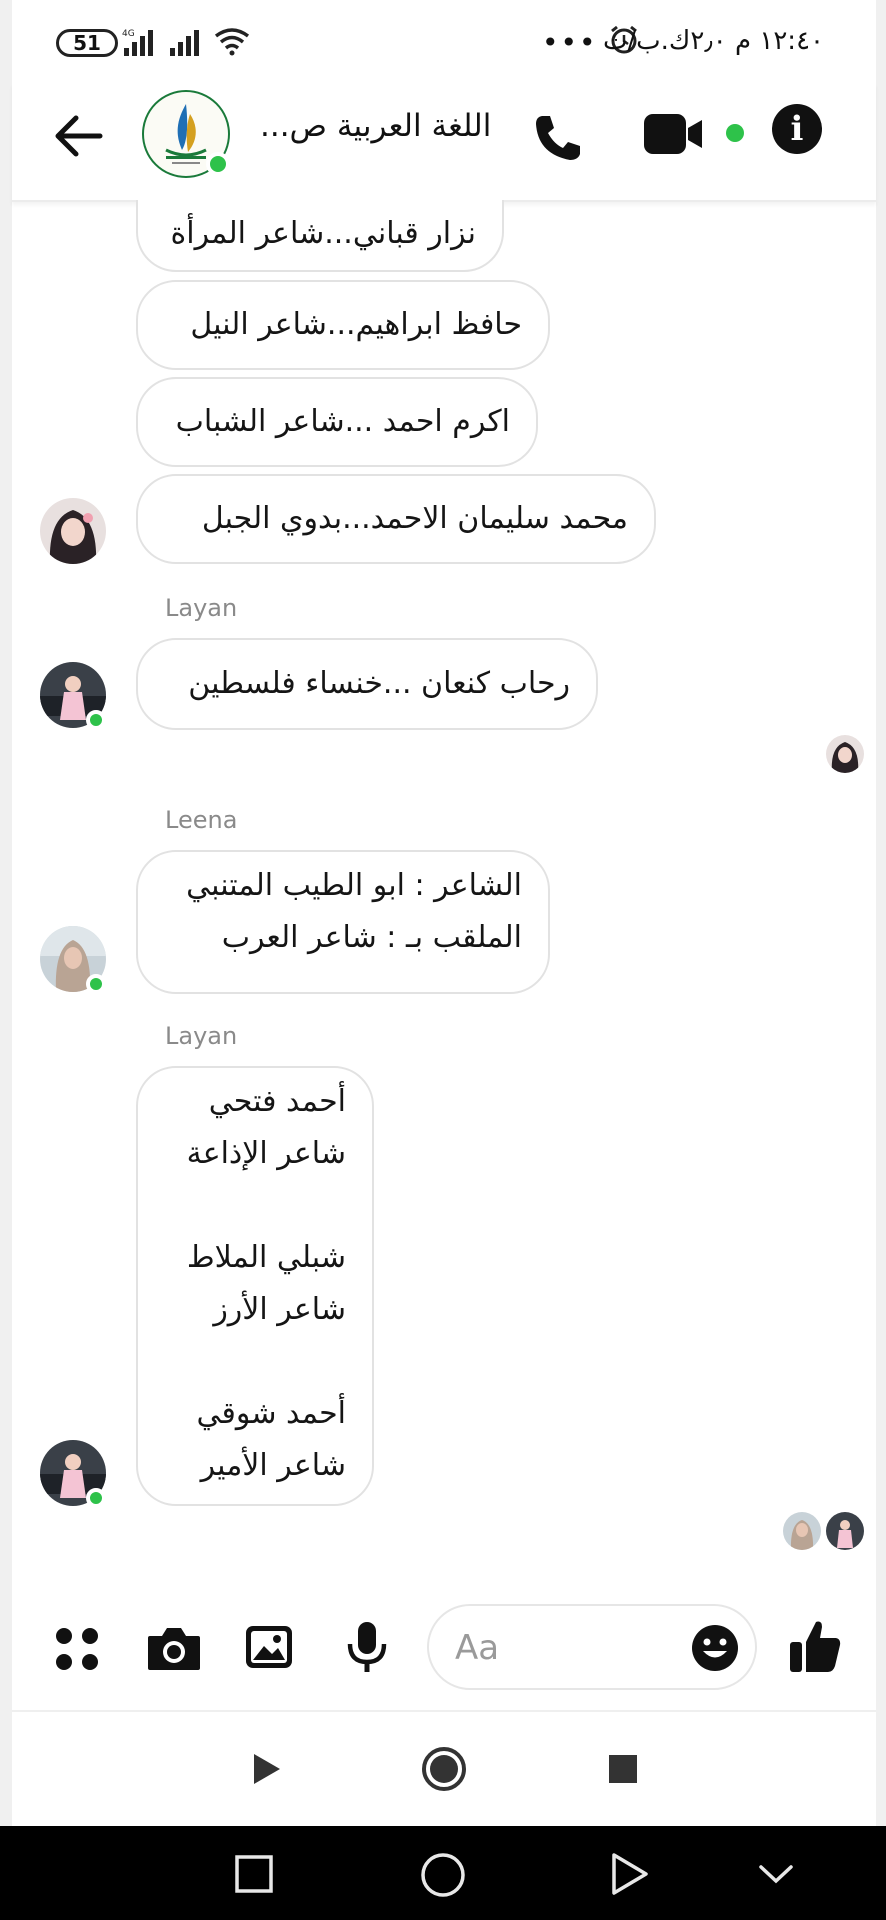  I want to click on cell-signal-icon: 4G, so click(137, 42).